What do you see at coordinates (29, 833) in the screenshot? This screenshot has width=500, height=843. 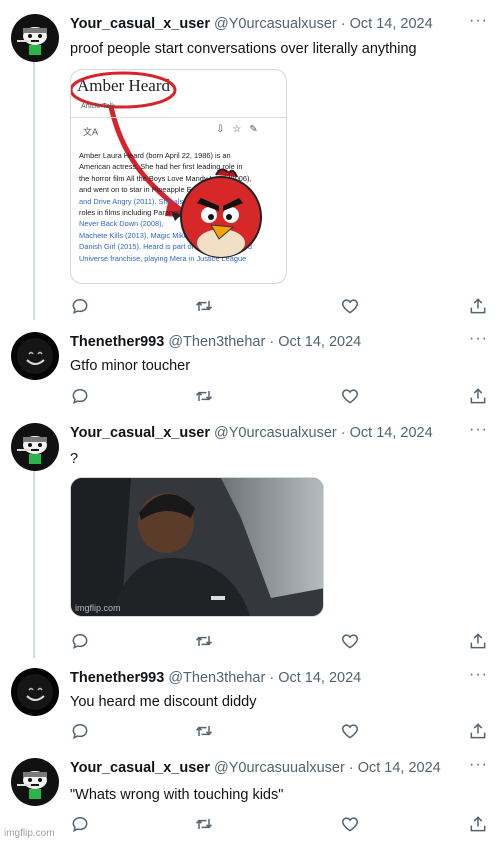 I see `page-watermark: imgflip.com` at bounding box center [29, 833].